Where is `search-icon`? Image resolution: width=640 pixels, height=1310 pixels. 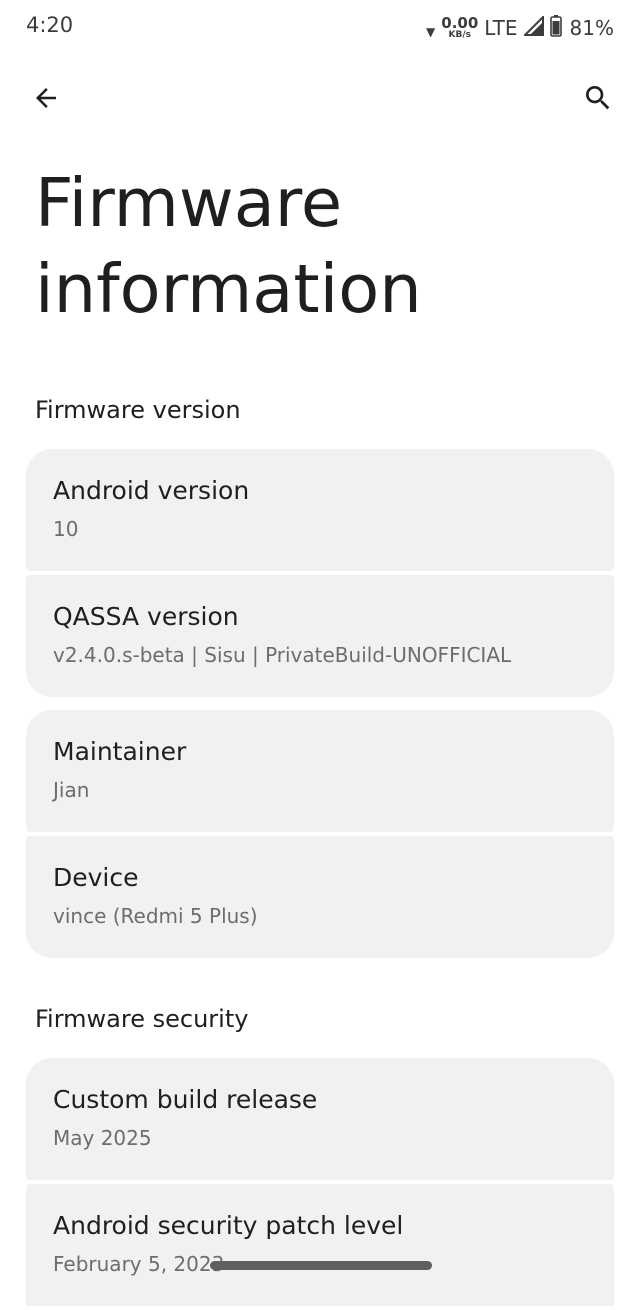 search-icon is located at coordinates (598, 100).